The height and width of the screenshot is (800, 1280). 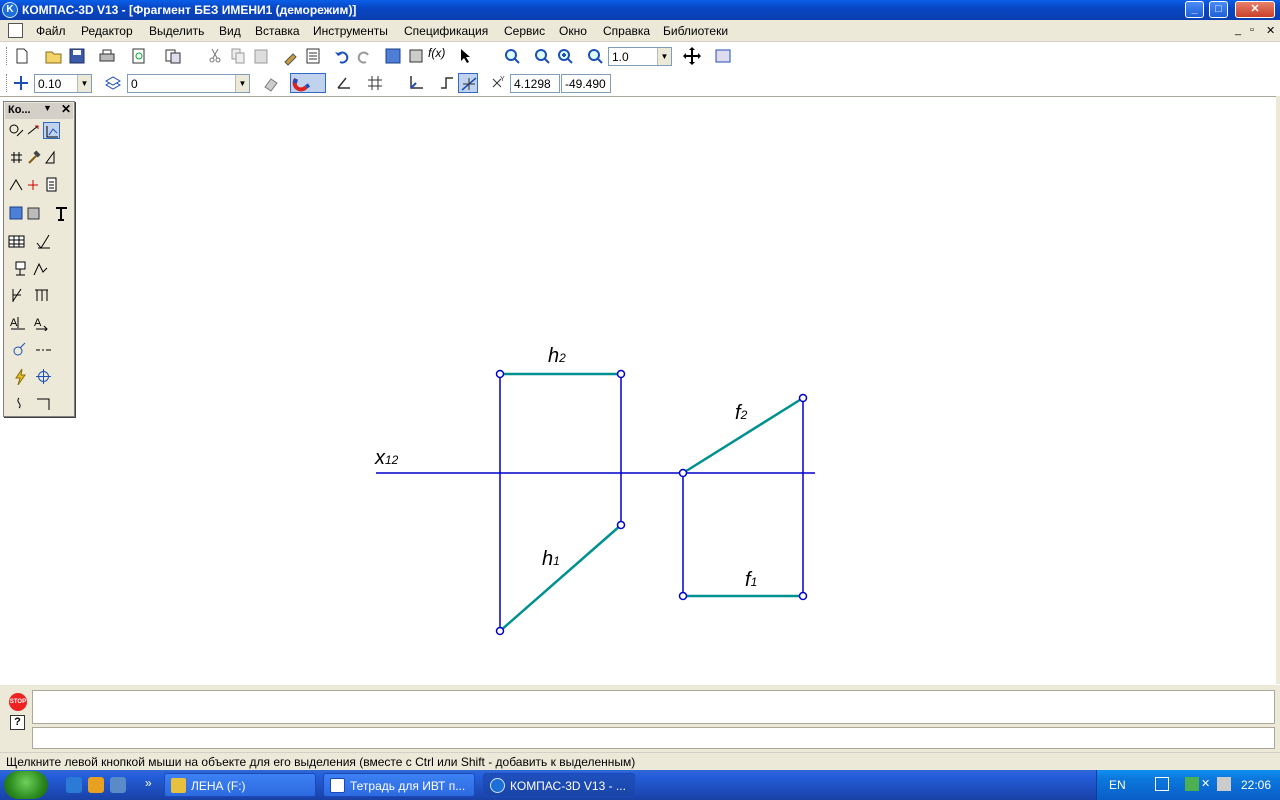 What do you see at coordinates (18, 702) in the screenshot?
I see `stop-icon: STOP` at bounding box center [18, 702].